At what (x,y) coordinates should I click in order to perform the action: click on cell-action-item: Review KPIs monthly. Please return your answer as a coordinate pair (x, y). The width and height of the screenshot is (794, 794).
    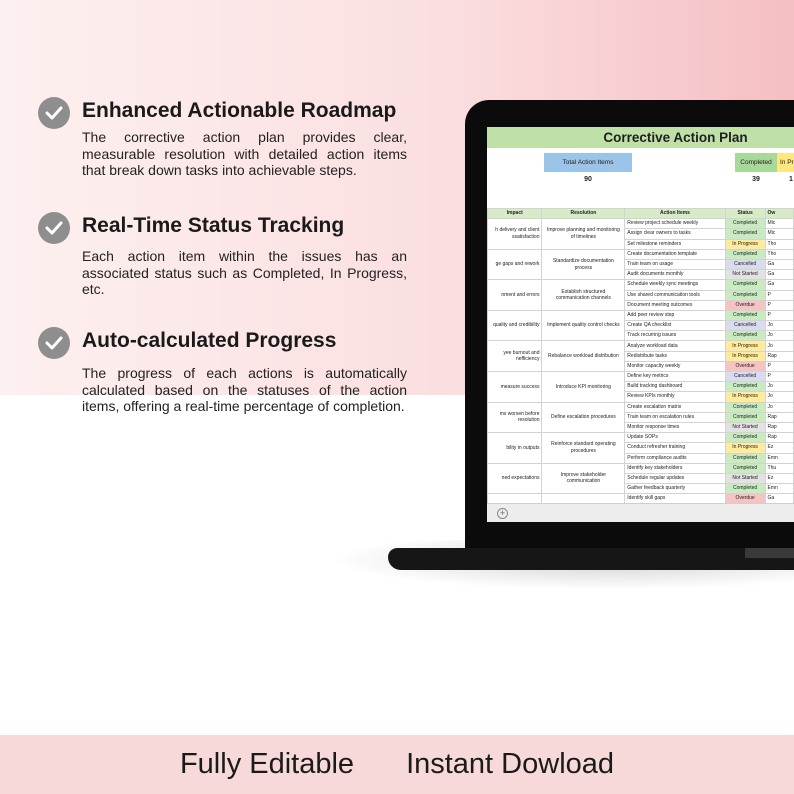
    Looking at the image, I should click on (675, 397).